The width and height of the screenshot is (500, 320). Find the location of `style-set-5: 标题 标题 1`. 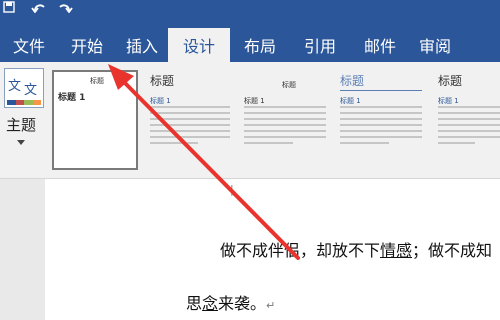

style-set-5: 标题 标题 1 is located at coordinates (466, 120).